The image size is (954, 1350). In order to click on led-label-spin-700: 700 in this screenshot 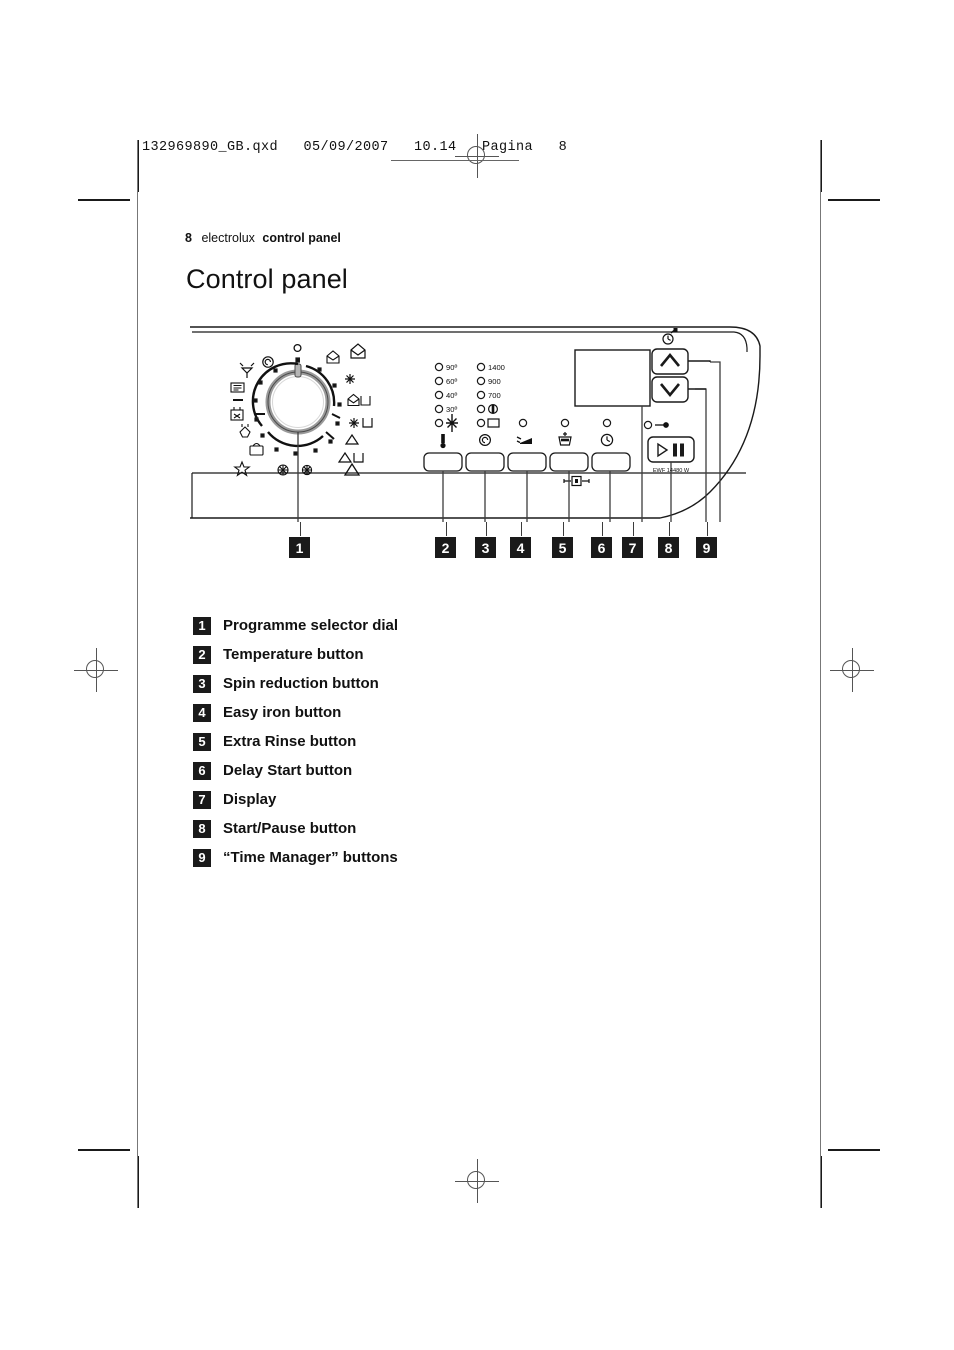, I will do `click(494, 395)`.